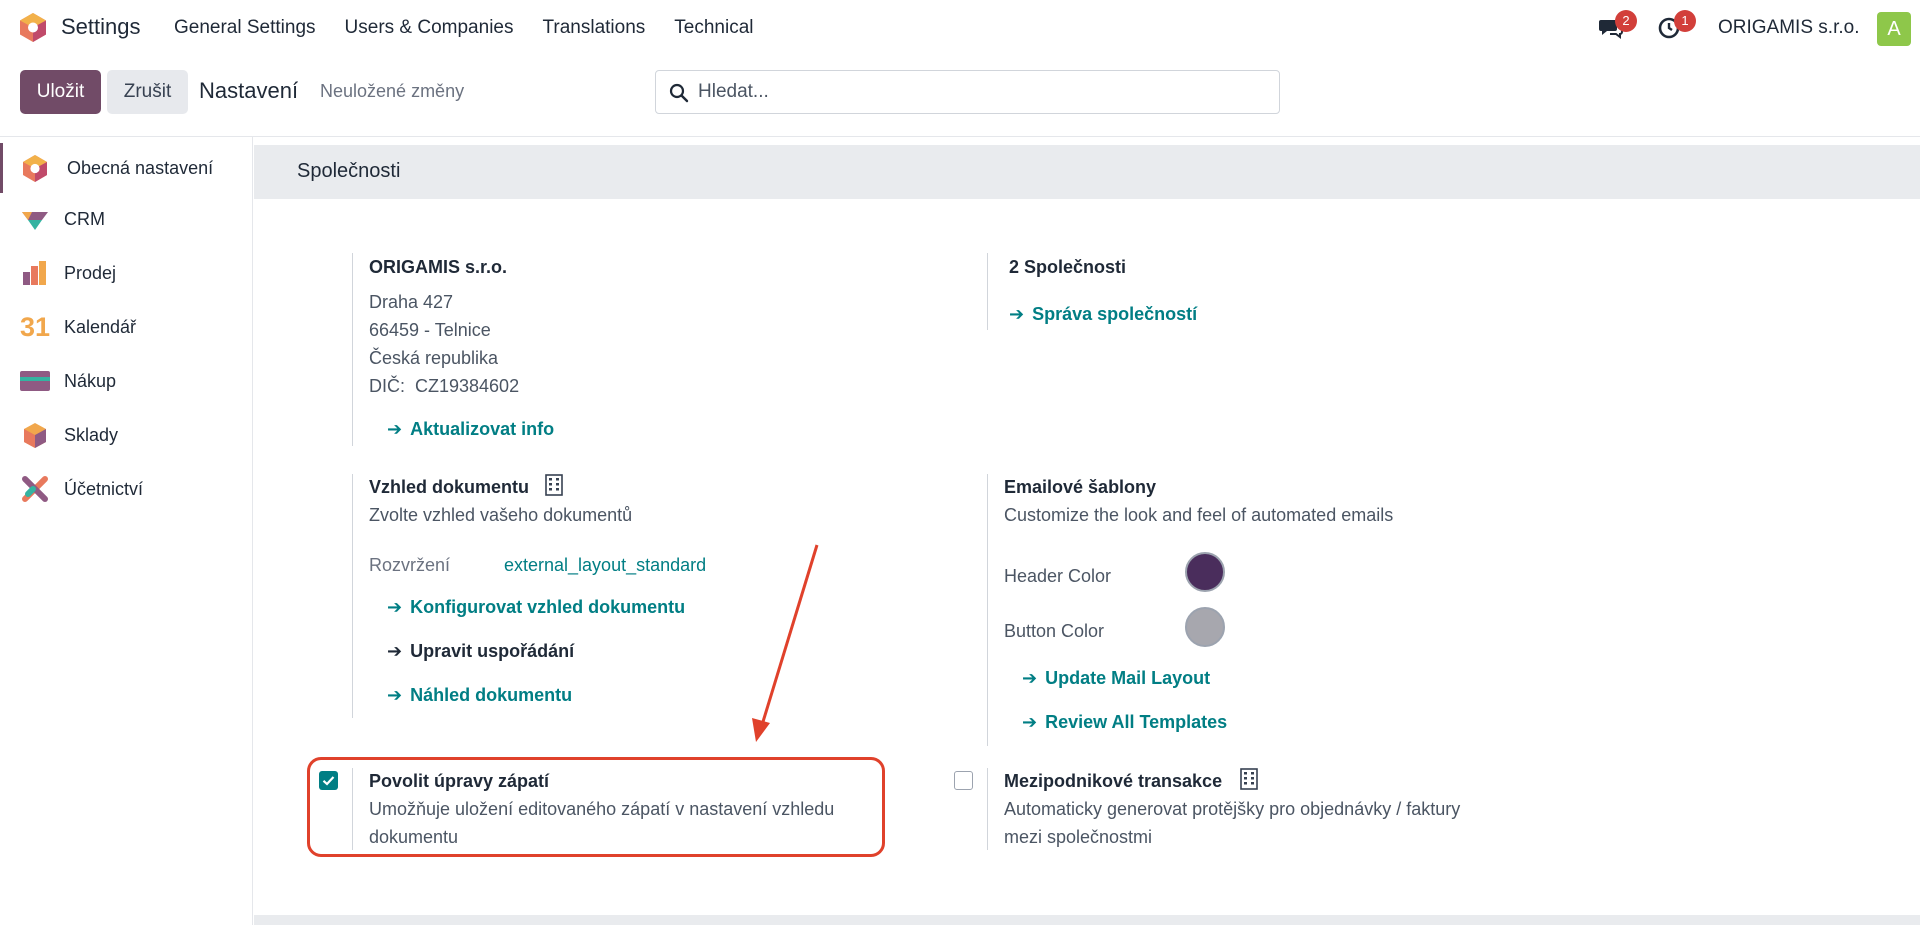  Describe the element at coordinates (104, 488) in the screenshot. I see `sidebar-item-label: Účetnictví` at that location.